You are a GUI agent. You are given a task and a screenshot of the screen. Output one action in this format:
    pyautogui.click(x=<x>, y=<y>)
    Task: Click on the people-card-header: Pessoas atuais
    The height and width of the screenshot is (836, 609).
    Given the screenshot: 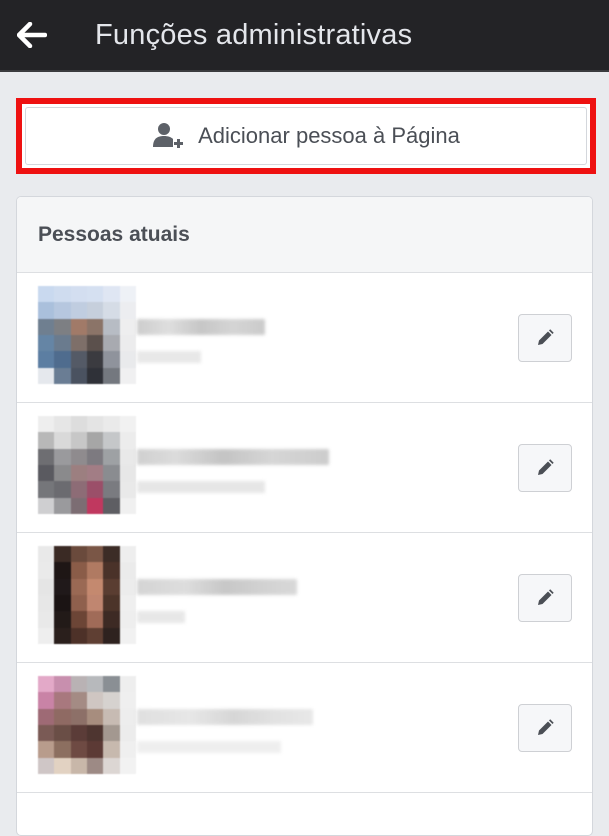 What is the action you would take?
    pyautogui.click(x=304, y=235)
    